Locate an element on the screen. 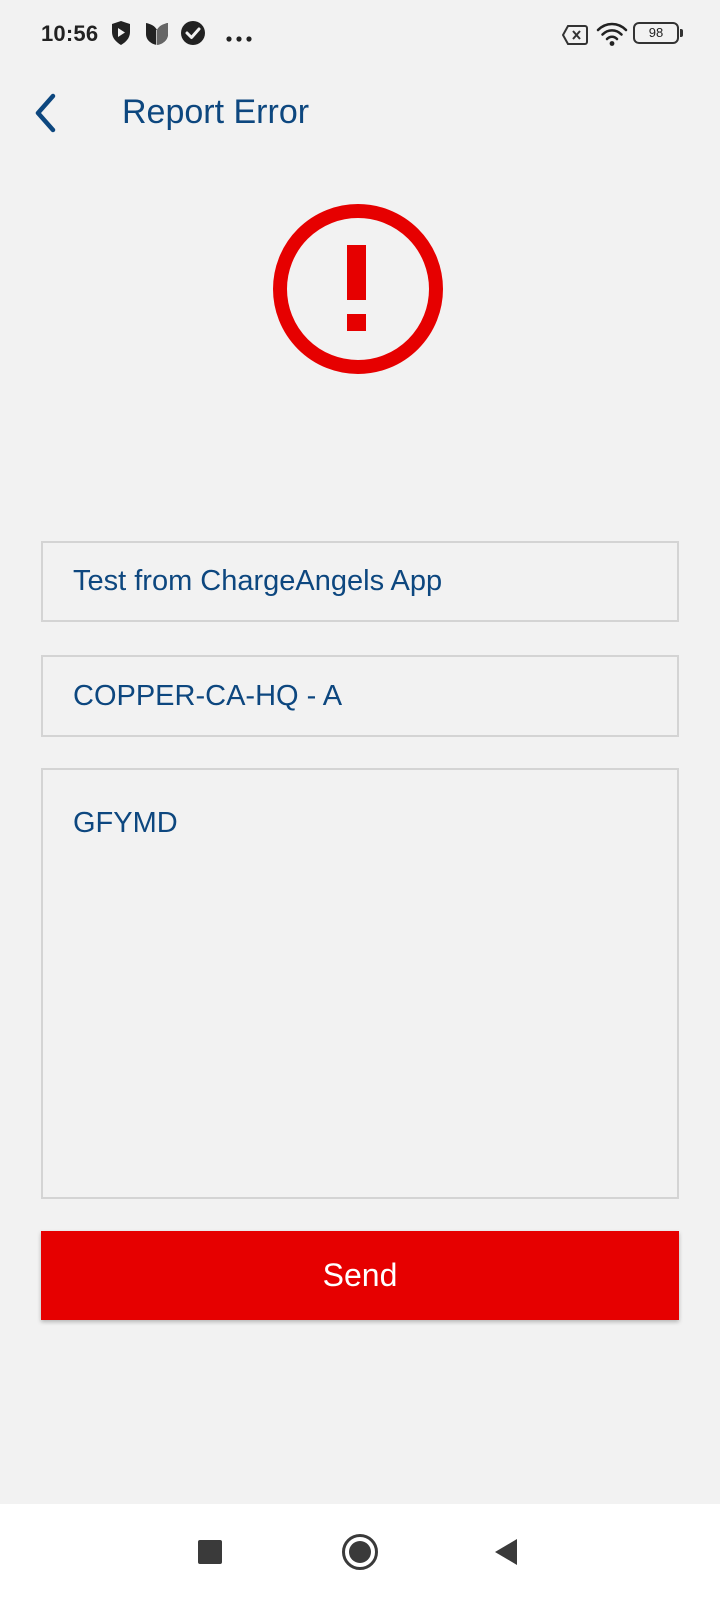  recent-apps-icon is located at coordinates (210, 1552).